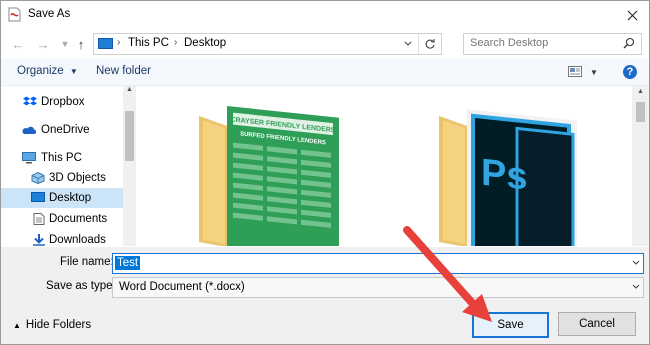 This screenshot has height=345, width=650. I want to click on close-icon, so click(632, 15).